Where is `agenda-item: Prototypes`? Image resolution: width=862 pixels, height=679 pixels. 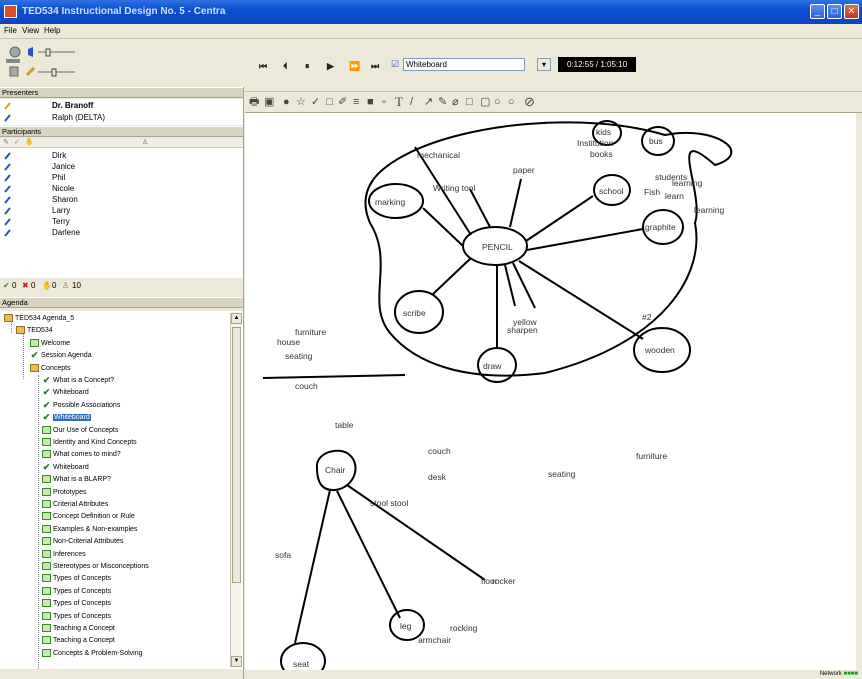
agenda-item: Prototypes is located at coordinates (64, 493).